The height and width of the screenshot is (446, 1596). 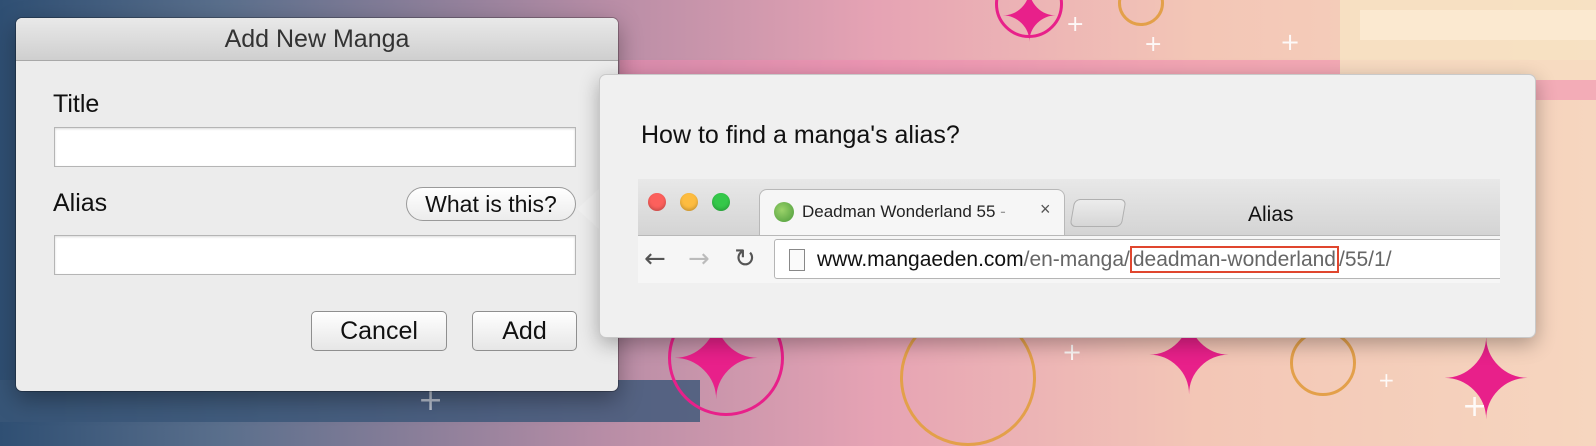 What do you see at coordinates (745, 259) in the screenshot?
I see `reload-icon: ↻` at bounding box center [745, 259].